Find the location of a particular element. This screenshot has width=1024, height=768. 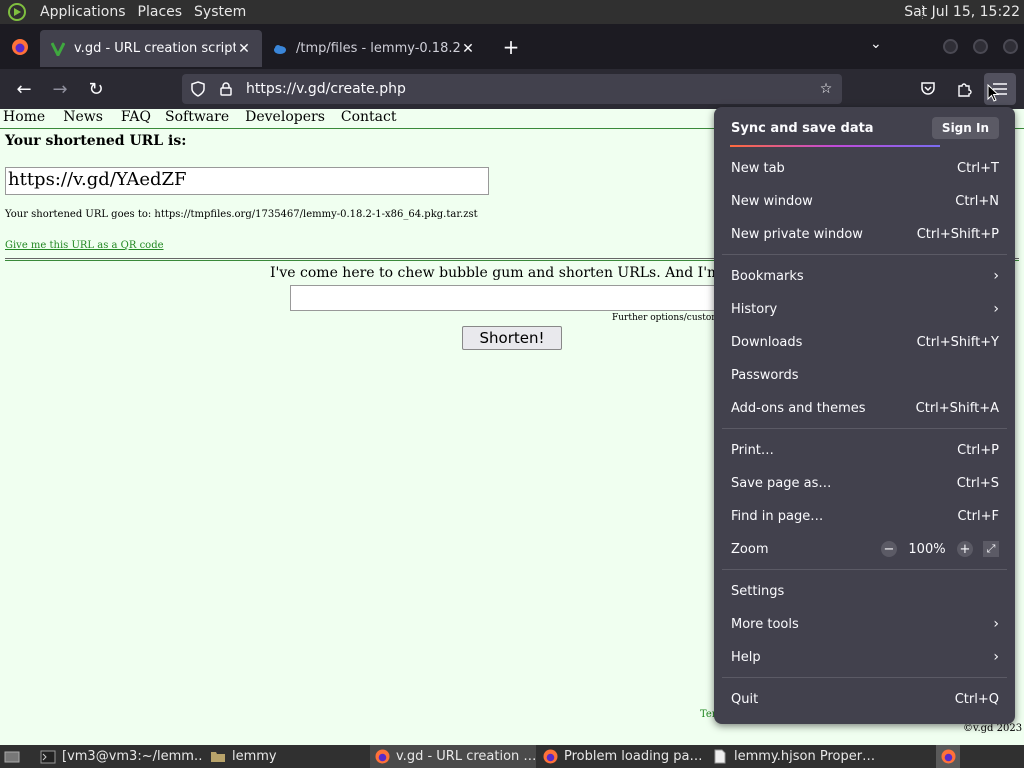

sync-and-save-row: Sync and save data Sign In is located at coordinates (865, 128).